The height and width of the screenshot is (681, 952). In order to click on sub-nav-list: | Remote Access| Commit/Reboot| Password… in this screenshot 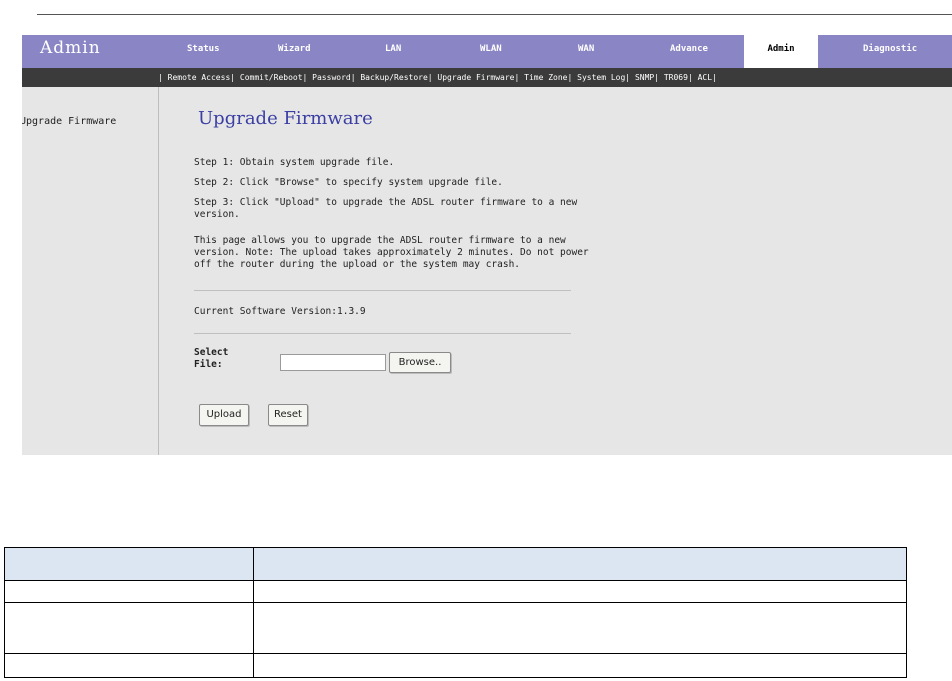, I will do `click(437, 77)`.